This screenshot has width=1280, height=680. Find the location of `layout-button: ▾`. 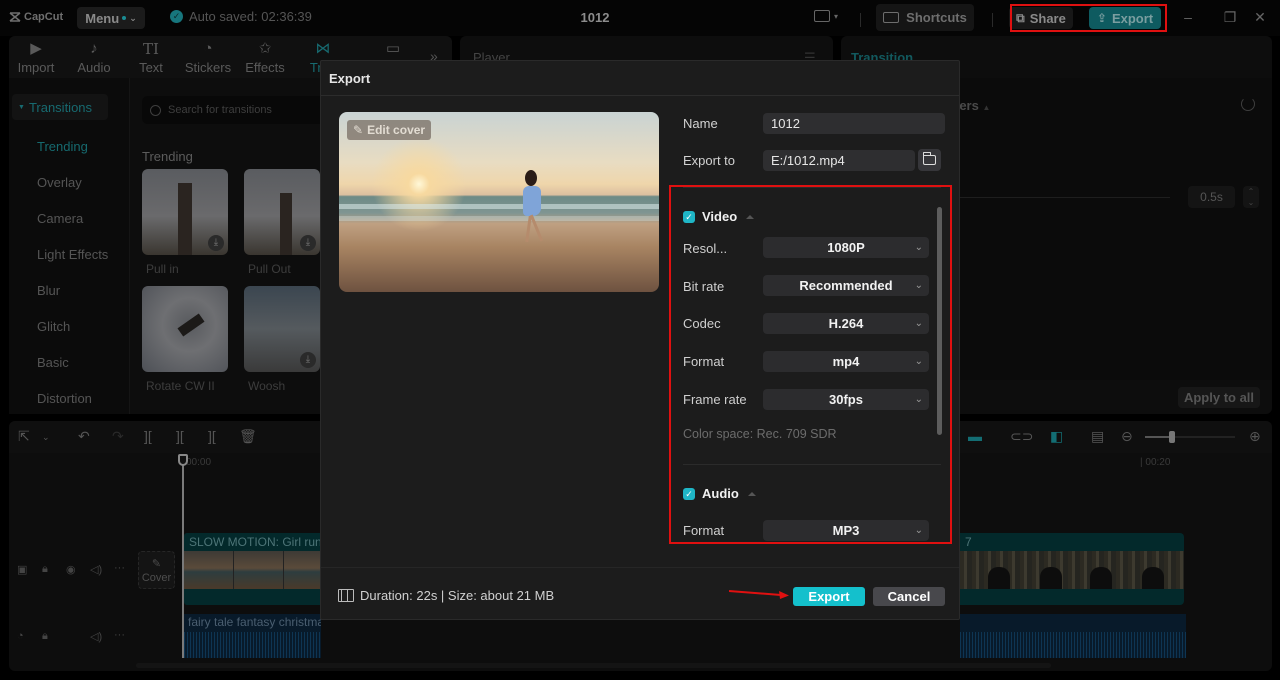

layout-button: ▾ is located at coordinates (826, 16).